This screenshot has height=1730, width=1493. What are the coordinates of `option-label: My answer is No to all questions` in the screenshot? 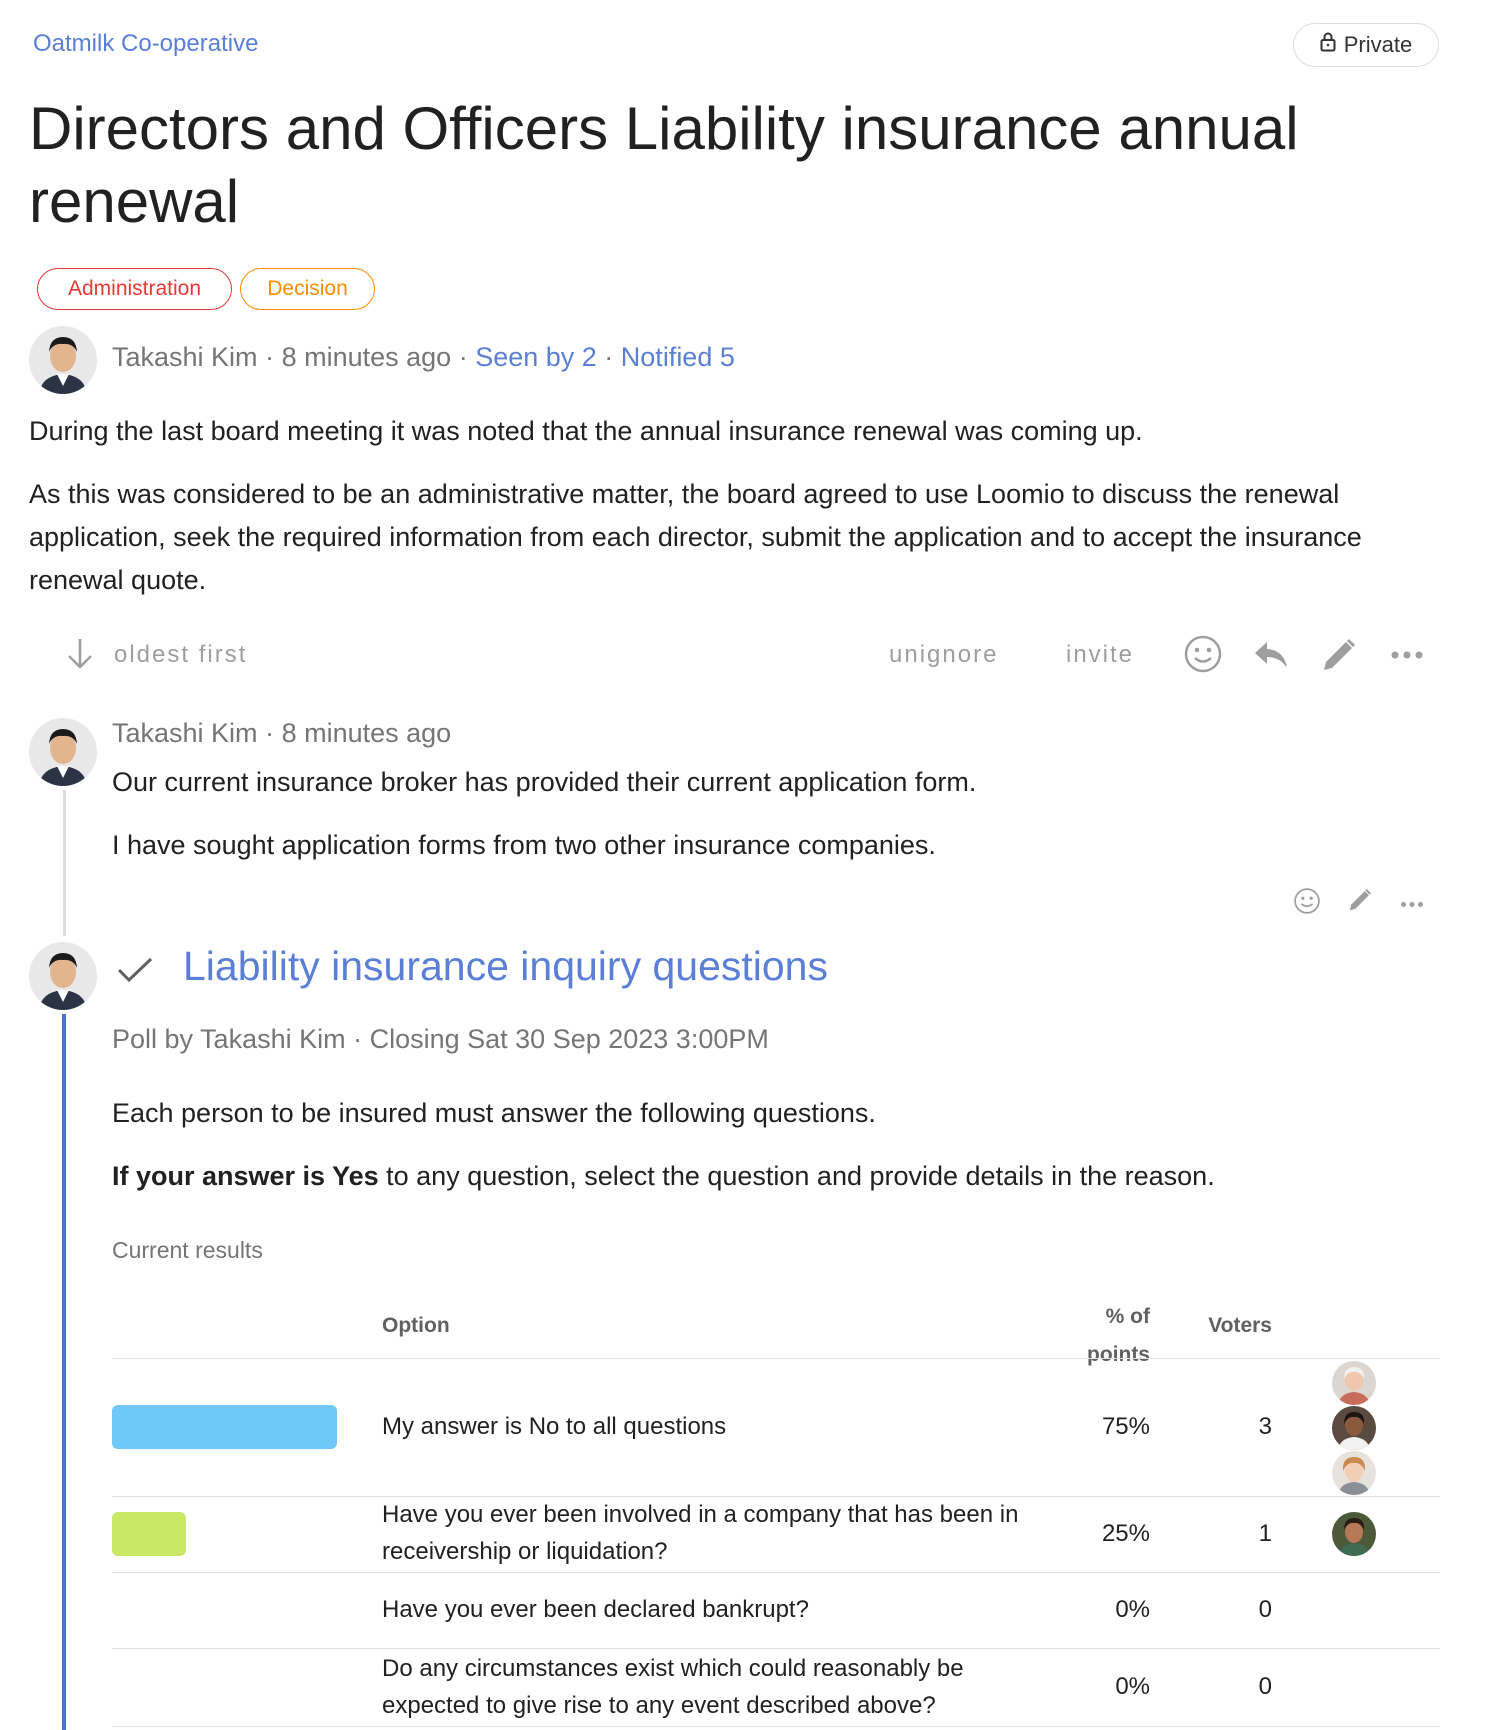 It's located at (554, 1426).